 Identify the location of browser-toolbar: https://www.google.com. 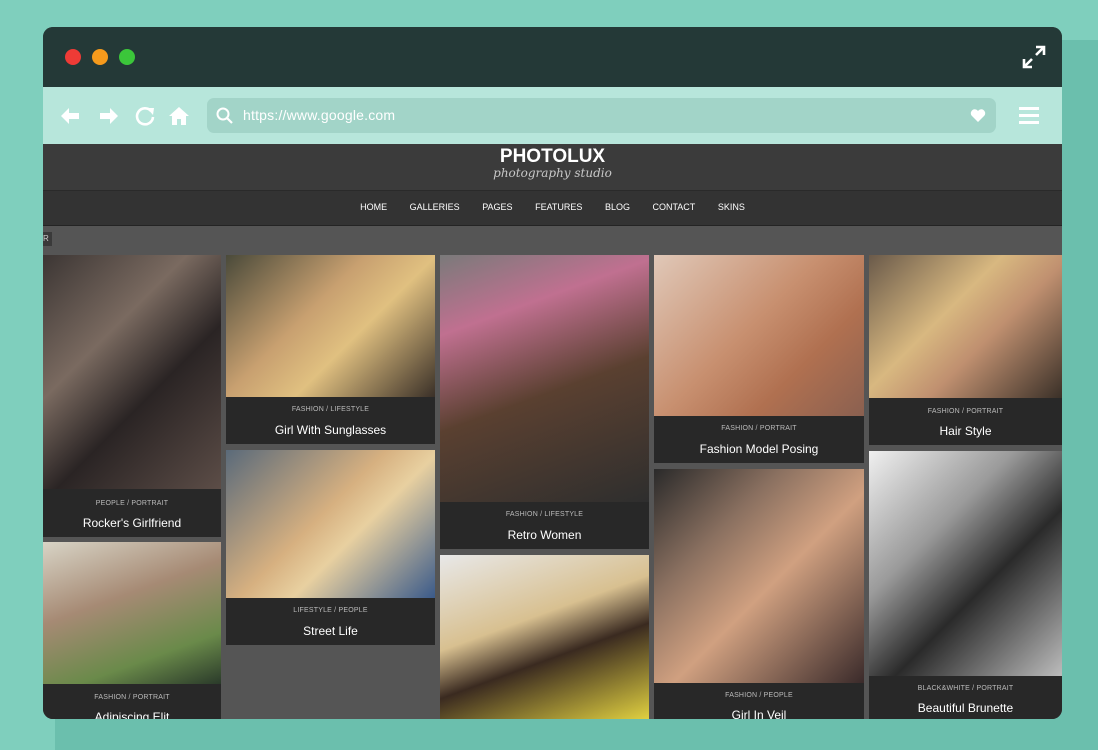
(552, 115).